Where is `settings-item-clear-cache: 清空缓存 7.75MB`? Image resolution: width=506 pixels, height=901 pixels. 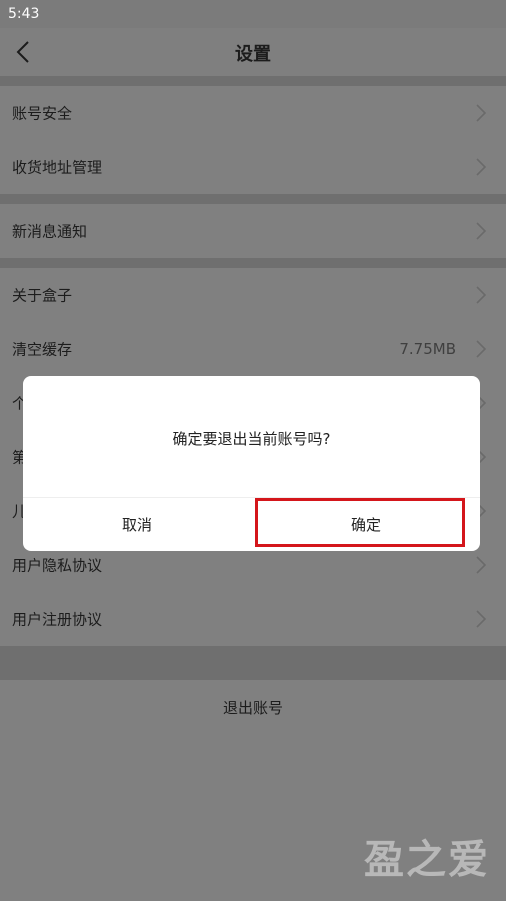 settings-item-clear-cache: 清空缓存 7.75MB is located at coordinates (253, 349).